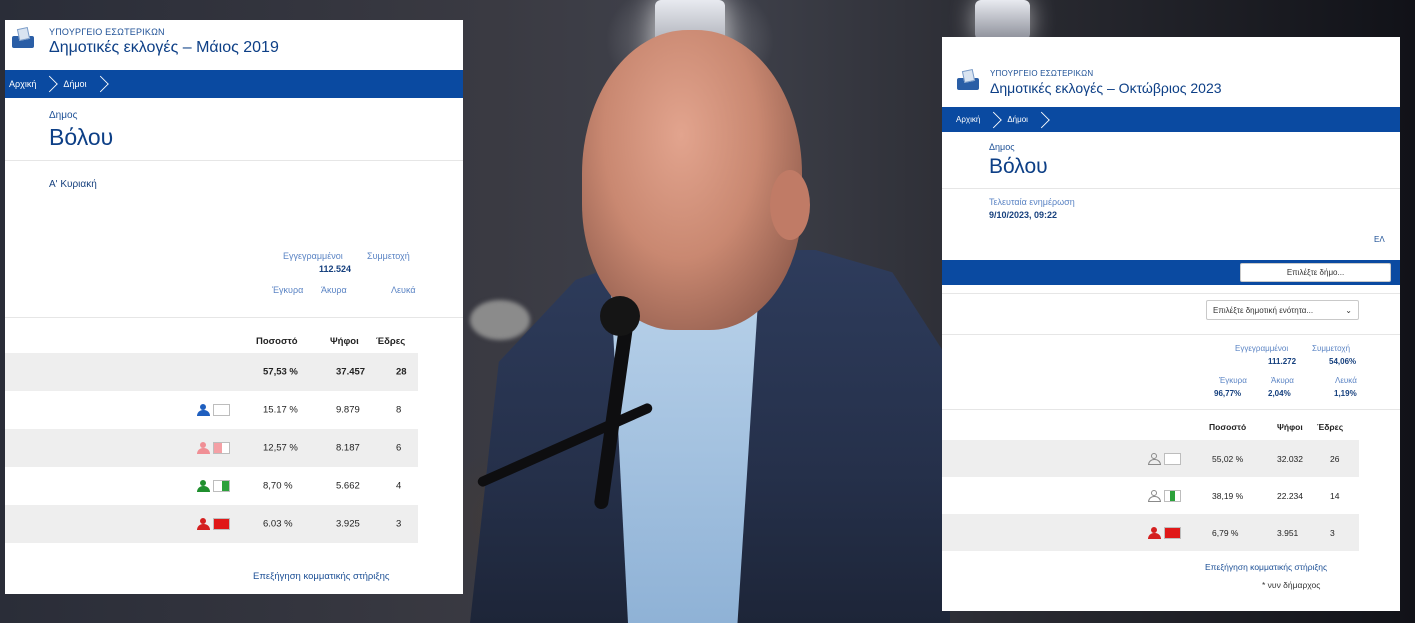 The width and height of the screenshot is (1415, 623). What do you see at coordinates (399, 410) in the screenshot?
I see `cell-seats: 8` at bounding box center [399, 410].